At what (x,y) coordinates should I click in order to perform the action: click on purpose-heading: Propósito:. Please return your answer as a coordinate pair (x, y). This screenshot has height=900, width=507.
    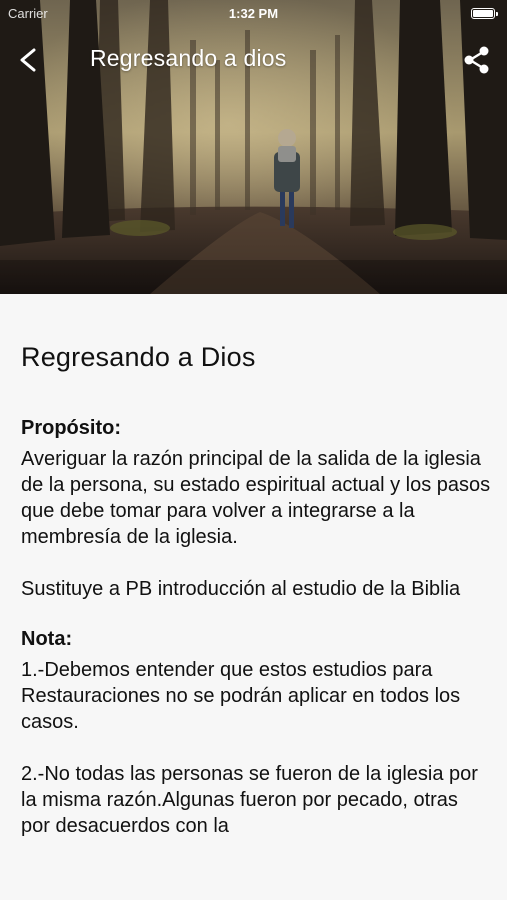
    Looking at the image, I should click on (71, 428).